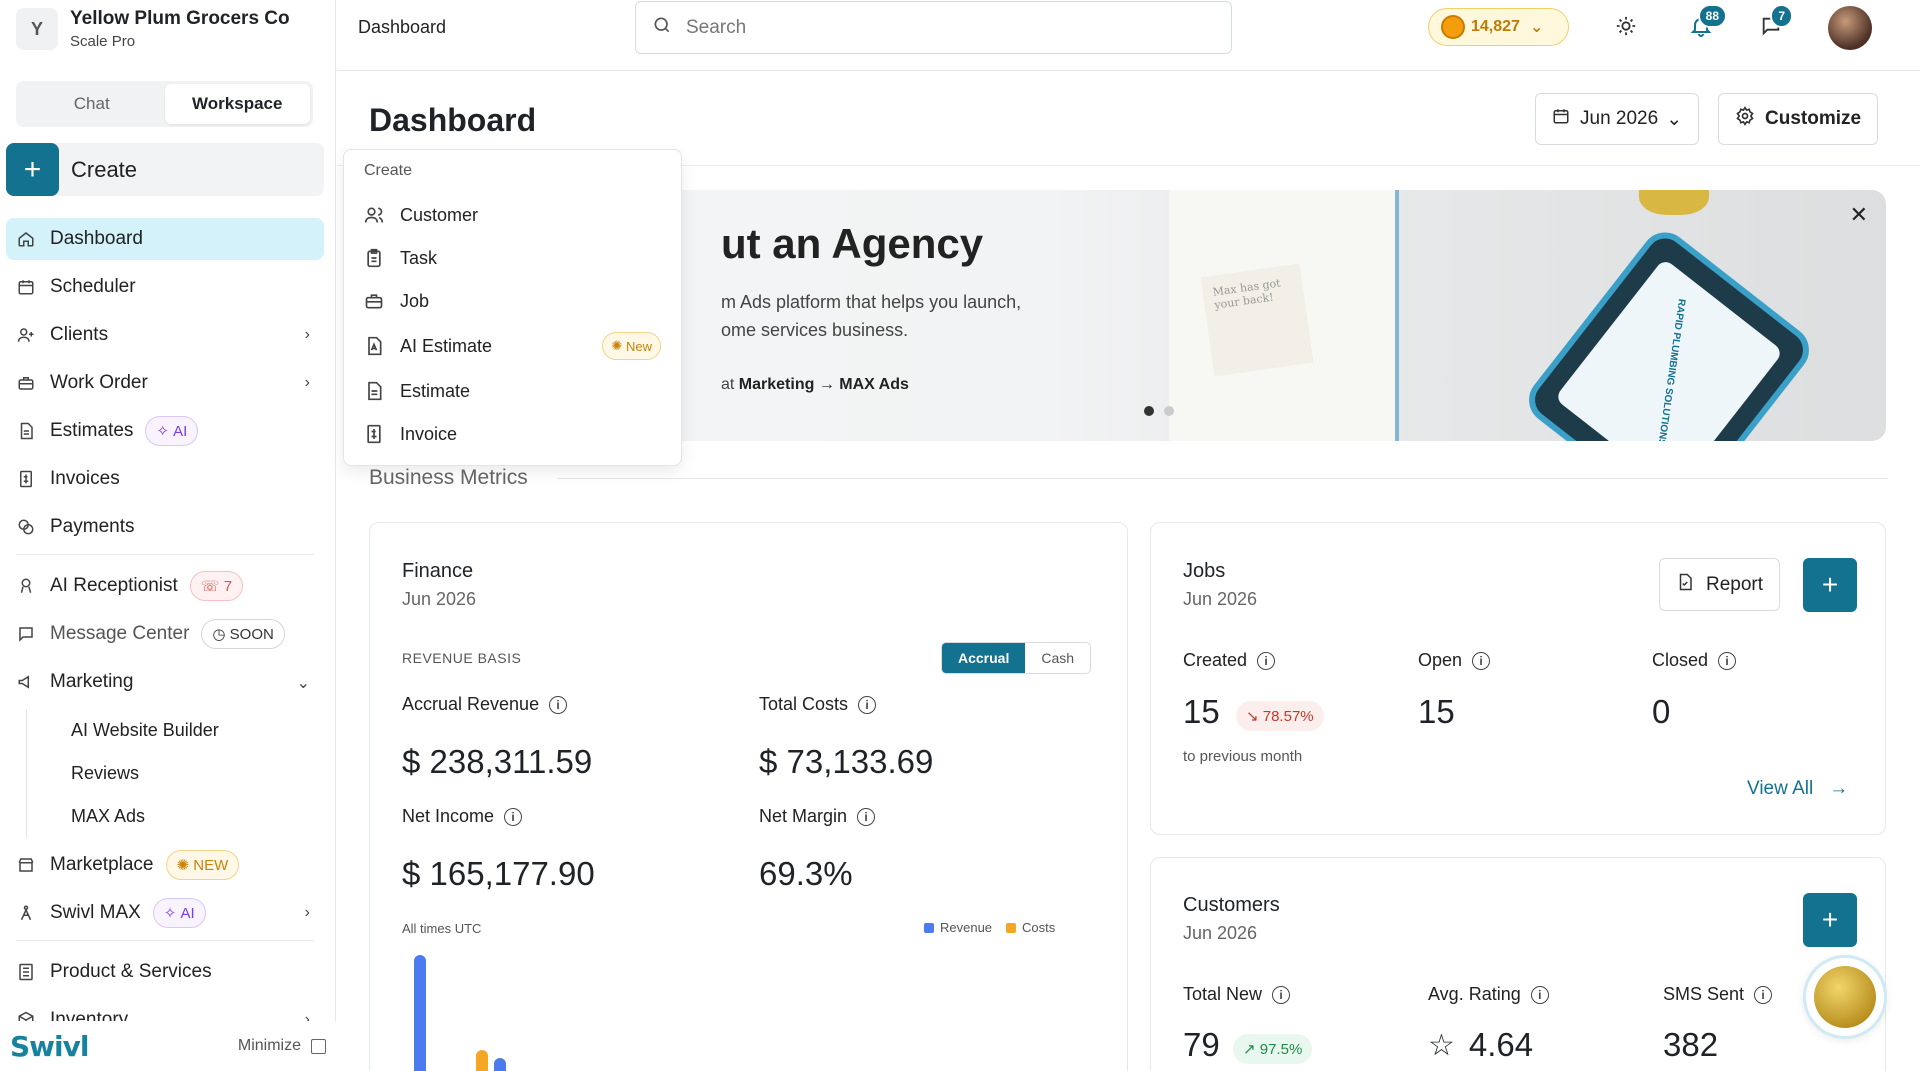 The width and height of the screenshot is (1920, 1071). Describe the element at coordinates (180, 18) in the screenshot. I see `org-name: Yellow Plum Grocers Co` at that location.